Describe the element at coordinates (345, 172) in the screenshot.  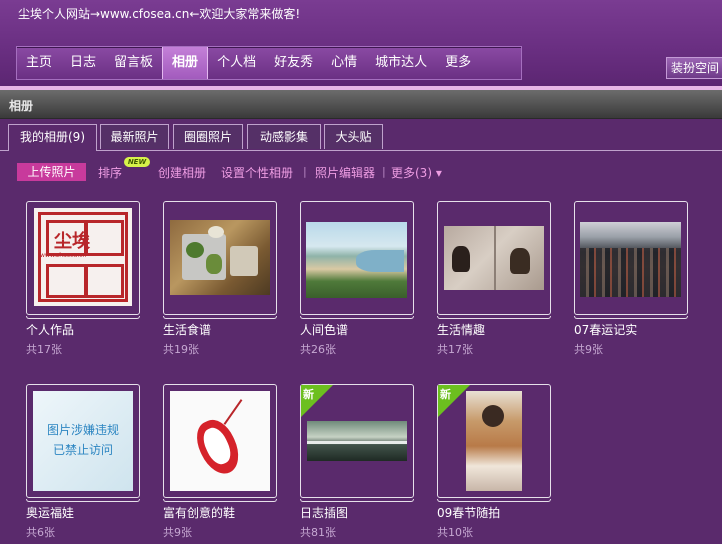
I see `photo-editor-link: 照片编辑器` at that location.